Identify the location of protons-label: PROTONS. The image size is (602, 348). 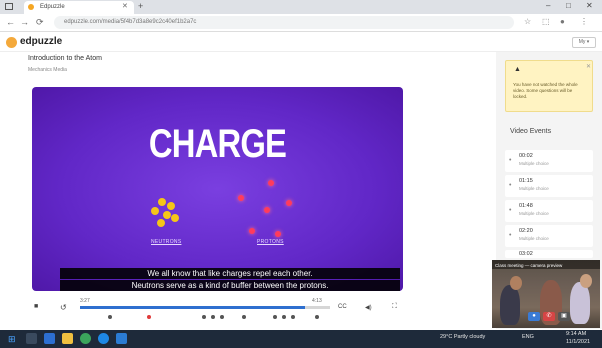
(270, 242).